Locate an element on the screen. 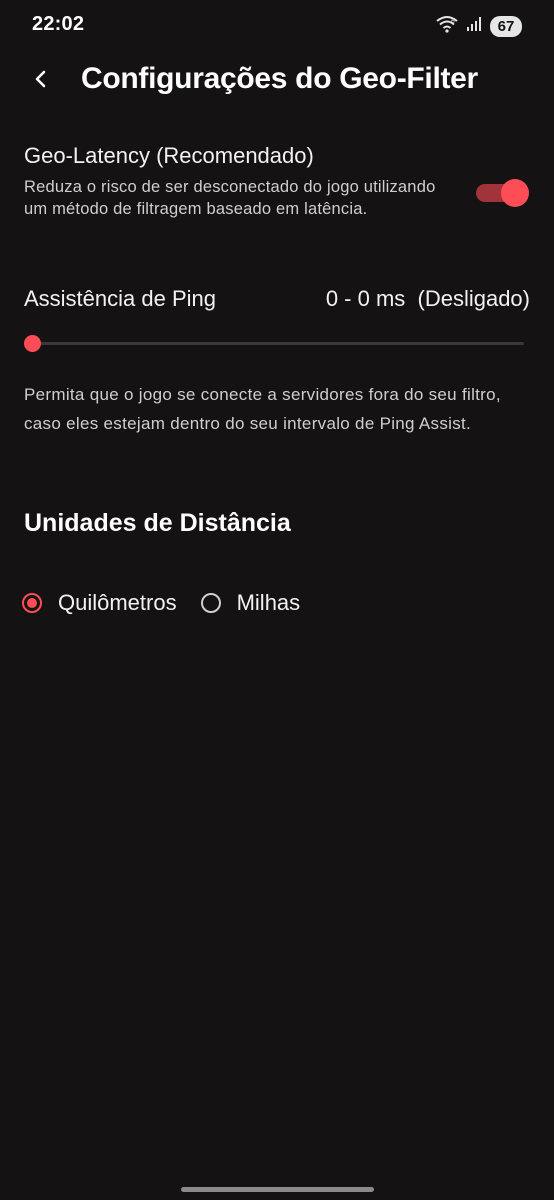 The height and width of the screenshot is (1200, 554). ping-assist-slider is located at coordinates (274, 344).